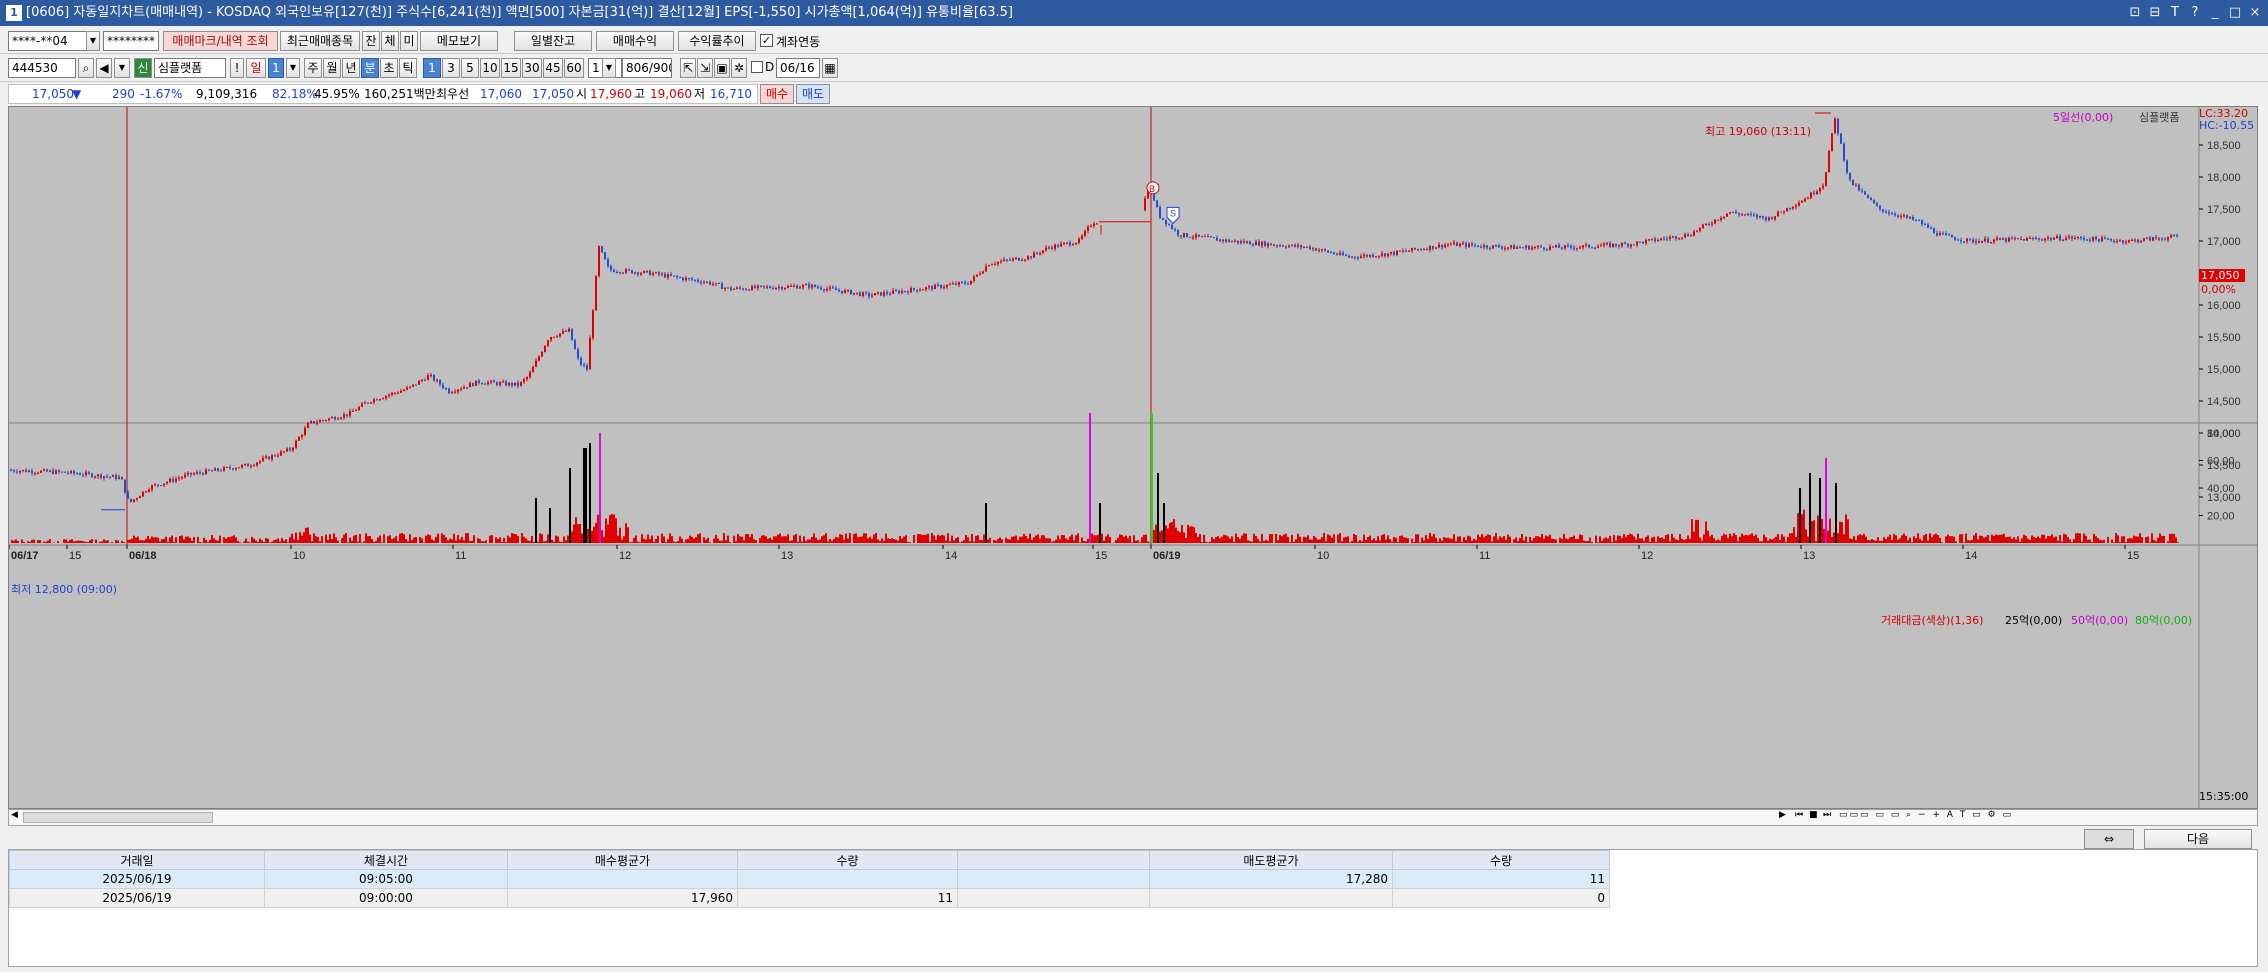  What do you see at coordinates (574, 68) in the screenshot?
I see `minute-60-button: 60` at bounding box center [574, 68].